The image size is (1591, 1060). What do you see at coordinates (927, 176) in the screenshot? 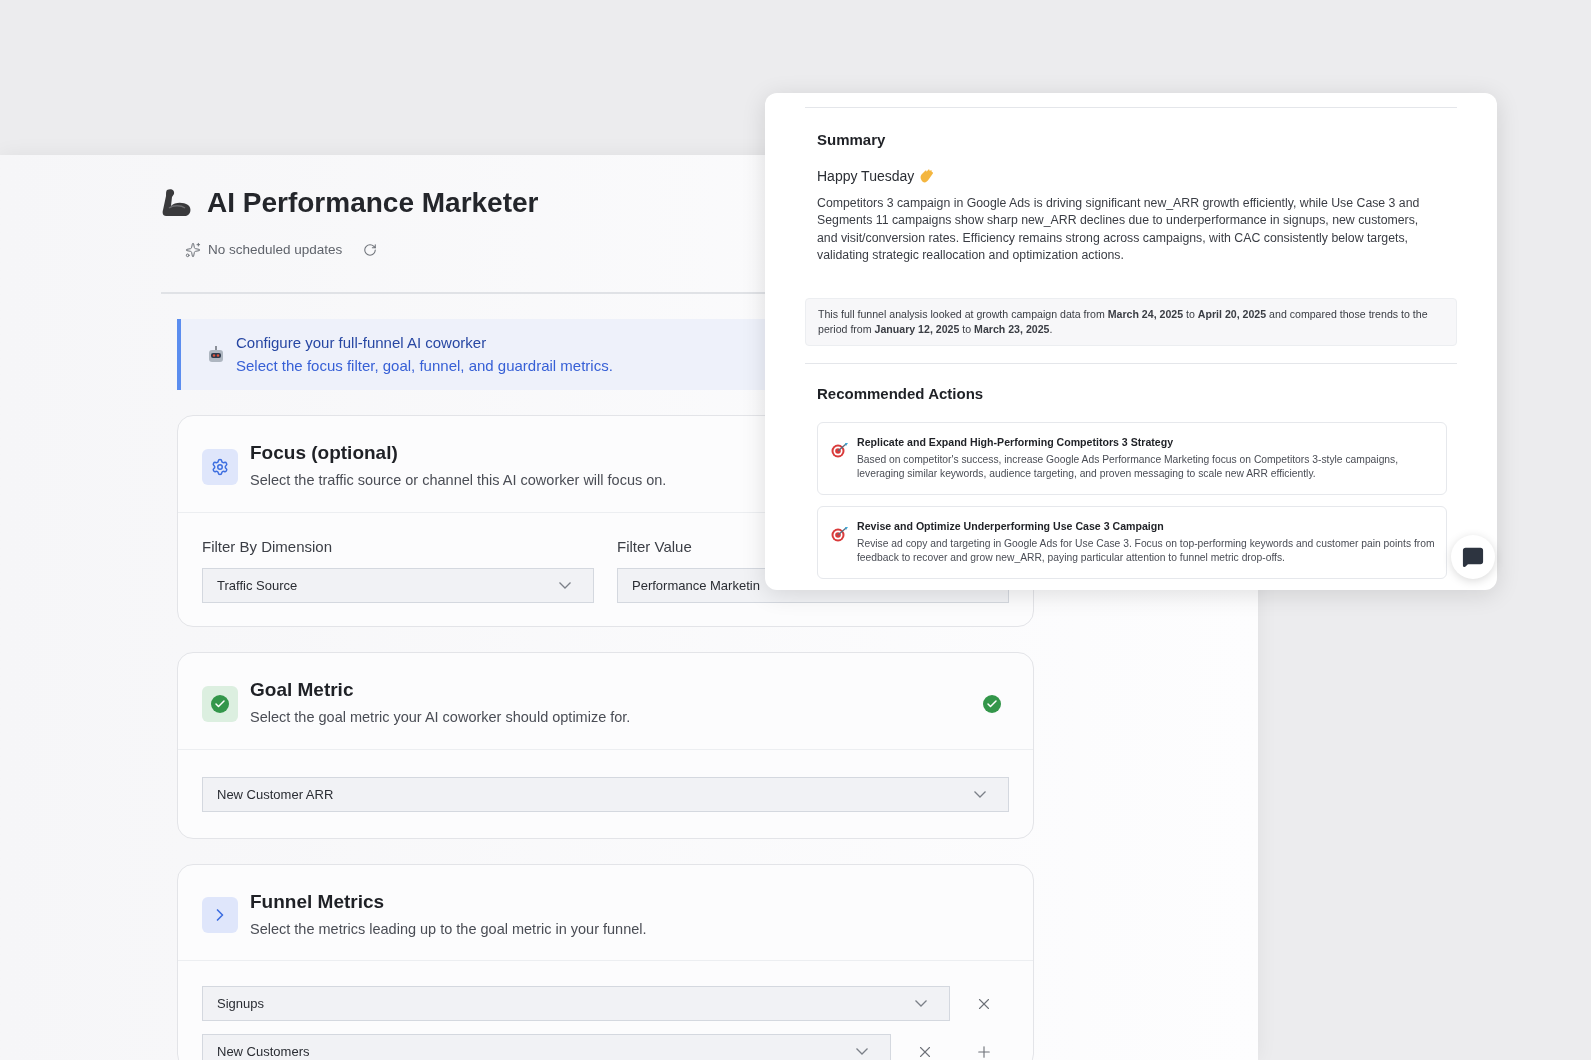
I see `waving-hand-icon` at bounding box center [927, 176].